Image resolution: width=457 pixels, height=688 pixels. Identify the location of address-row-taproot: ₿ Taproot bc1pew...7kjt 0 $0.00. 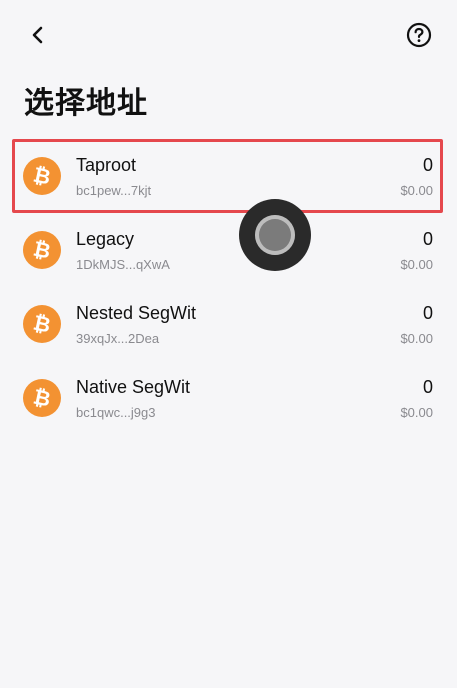
(227, 176).